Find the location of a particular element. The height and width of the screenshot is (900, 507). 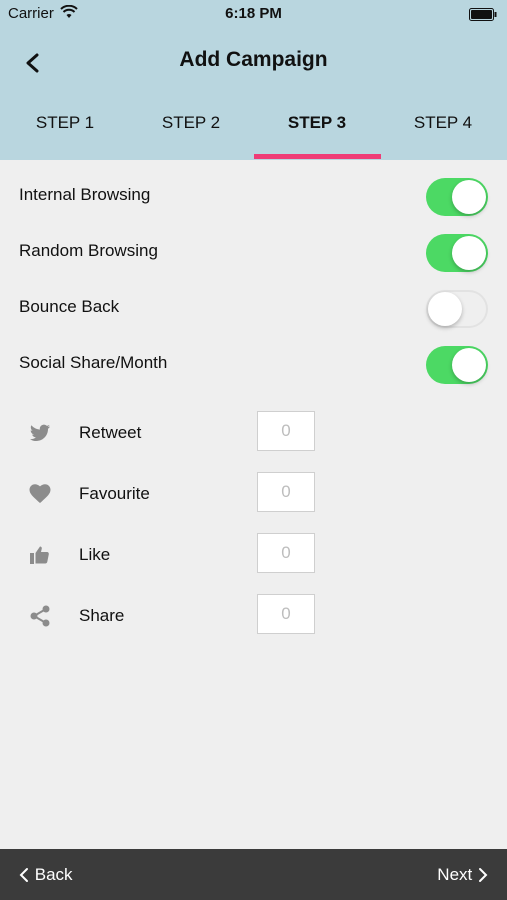

toggle-row-bounce-back: Bounce Back is located at coordinates (253, 308).